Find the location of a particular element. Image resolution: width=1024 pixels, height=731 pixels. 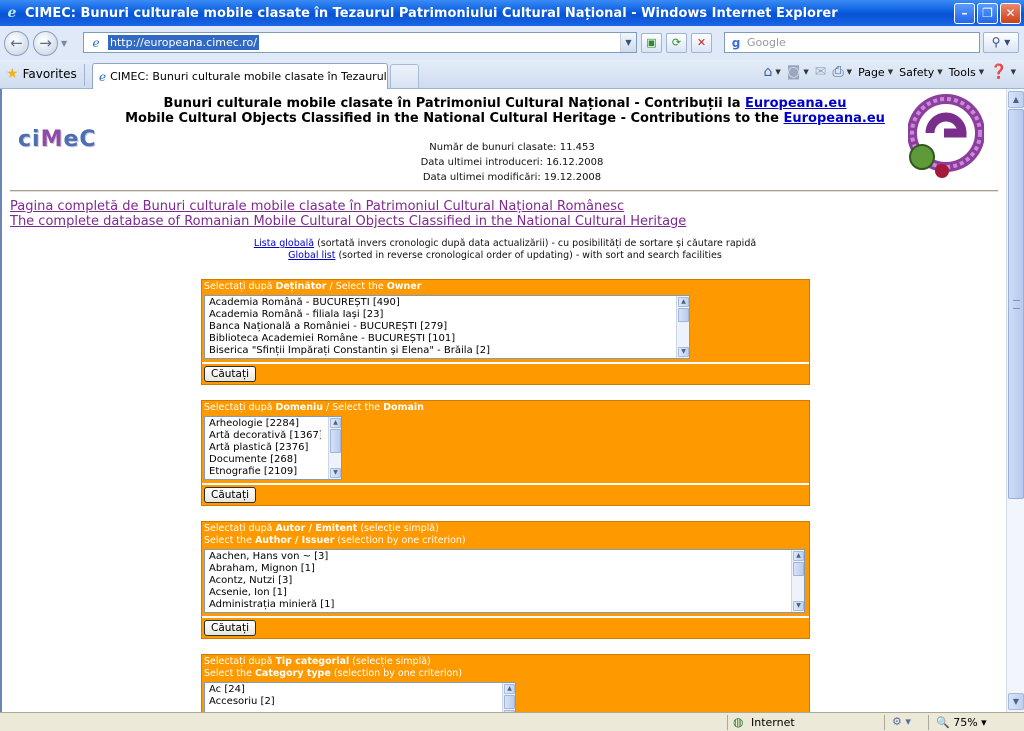

new-tab-button is located at coordinates (404, 76).